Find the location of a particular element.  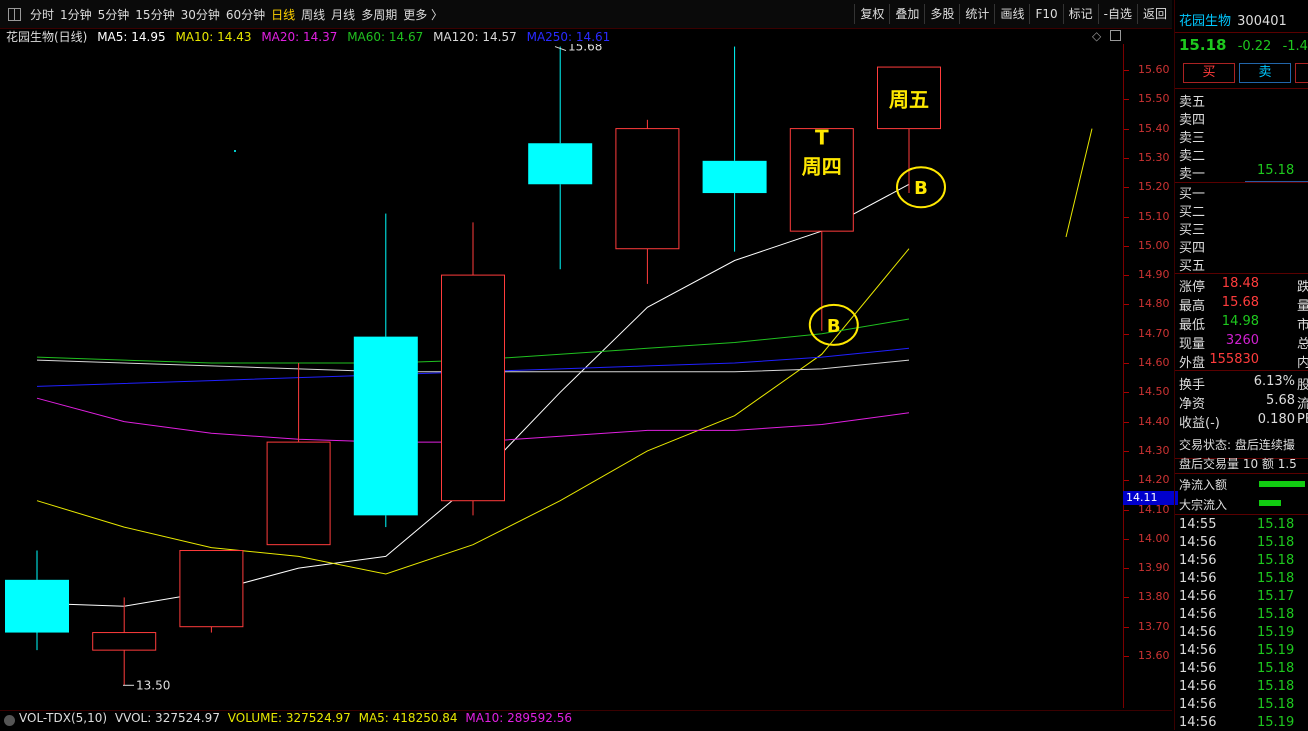

stat-row-3: 现量3260总 is located at coordinates (1243, 342).